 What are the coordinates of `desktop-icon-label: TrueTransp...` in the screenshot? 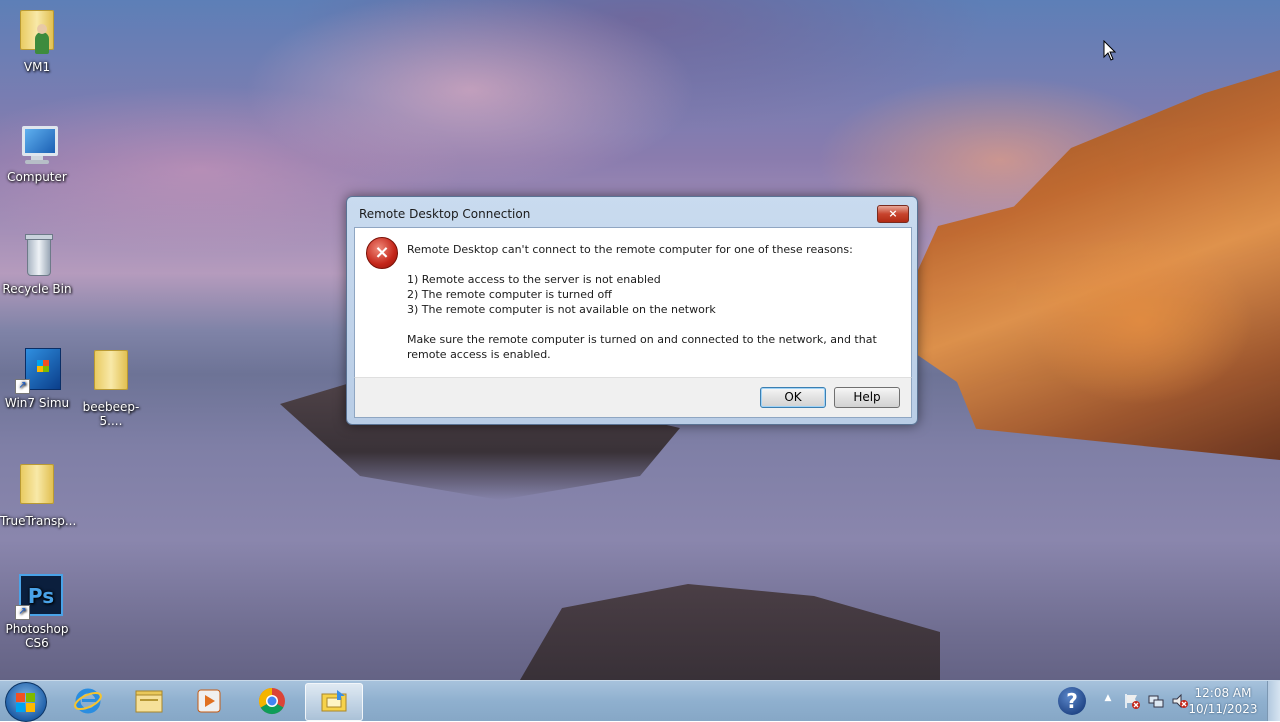 It's located at (38, 521).